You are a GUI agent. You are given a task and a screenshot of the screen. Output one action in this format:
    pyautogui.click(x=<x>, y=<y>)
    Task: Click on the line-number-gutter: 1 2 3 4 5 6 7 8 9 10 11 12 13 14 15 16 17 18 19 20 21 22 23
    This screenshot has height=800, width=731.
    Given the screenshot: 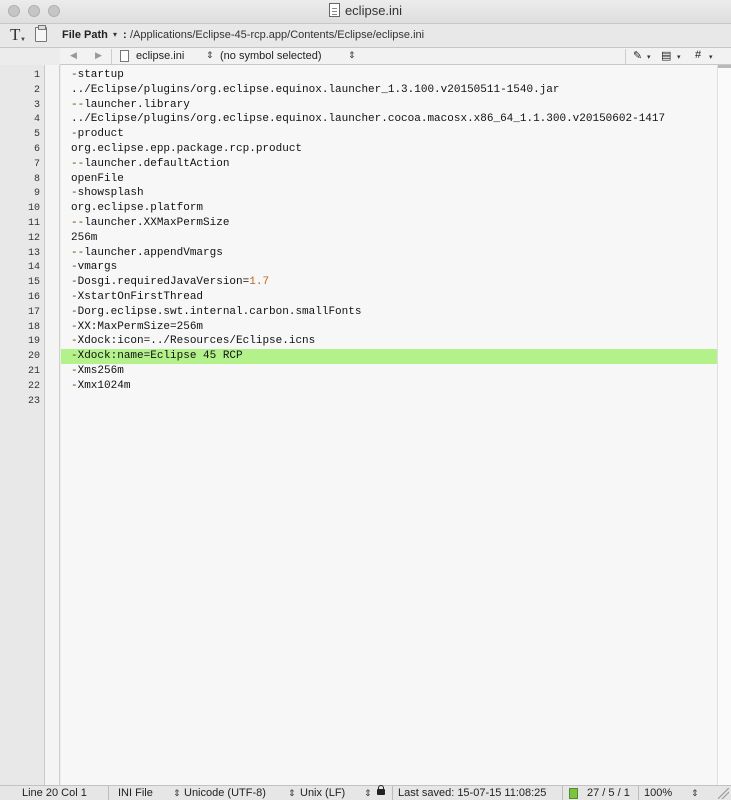 What is the action you would take?
    pyautogui.click(x=22, y=425)
    